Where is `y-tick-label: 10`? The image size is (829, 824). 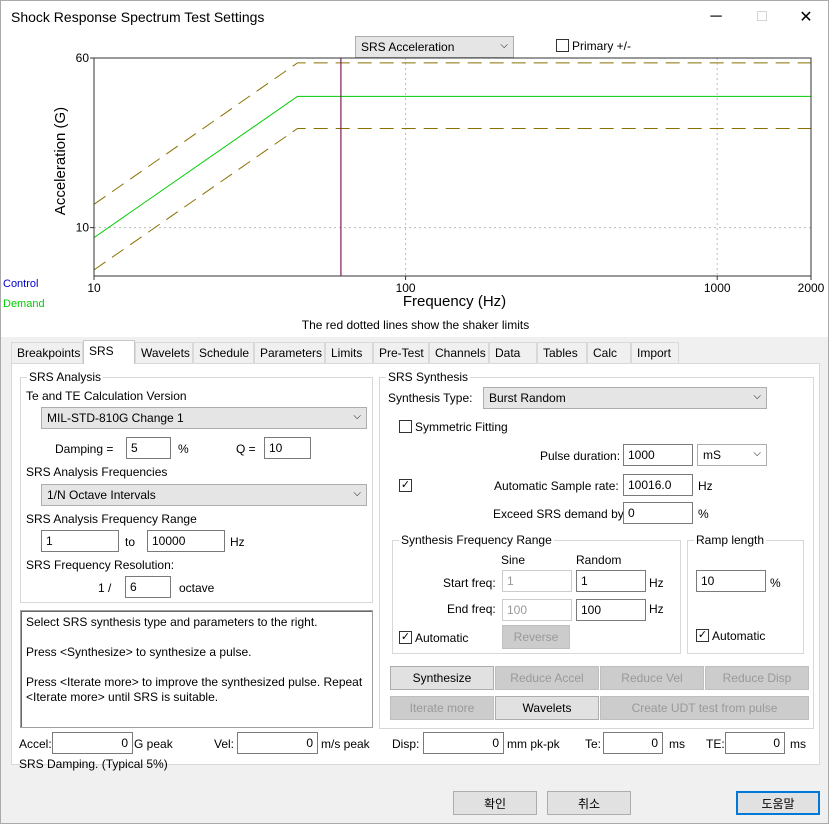
y-tick-label: 10 is located at coordinates (83, 228).